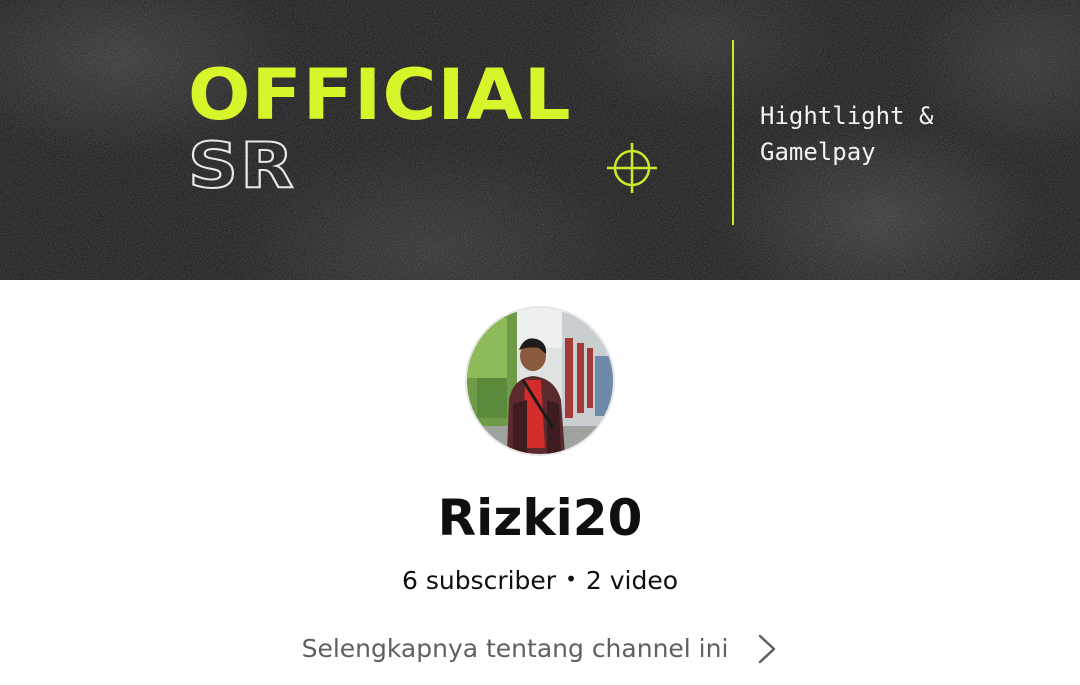  What do you see at coordinates (767, 649) in the screenshot?
I see `chevron-right-icon` at bounding box center [767, 649].